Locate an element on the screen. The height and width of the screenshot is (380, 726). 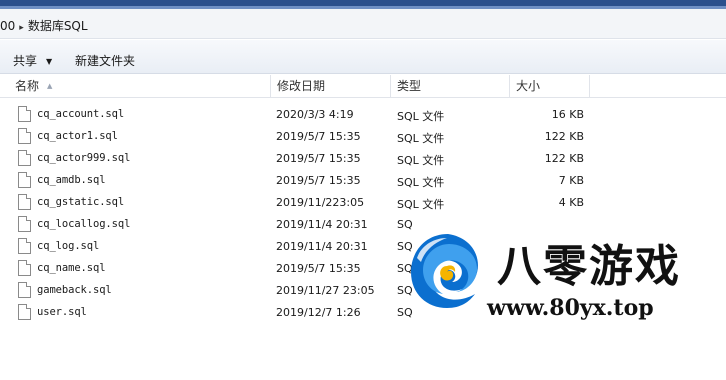
breadcrumb: 00 ▸ 数据库SQL is located at coordinates (44, 25).